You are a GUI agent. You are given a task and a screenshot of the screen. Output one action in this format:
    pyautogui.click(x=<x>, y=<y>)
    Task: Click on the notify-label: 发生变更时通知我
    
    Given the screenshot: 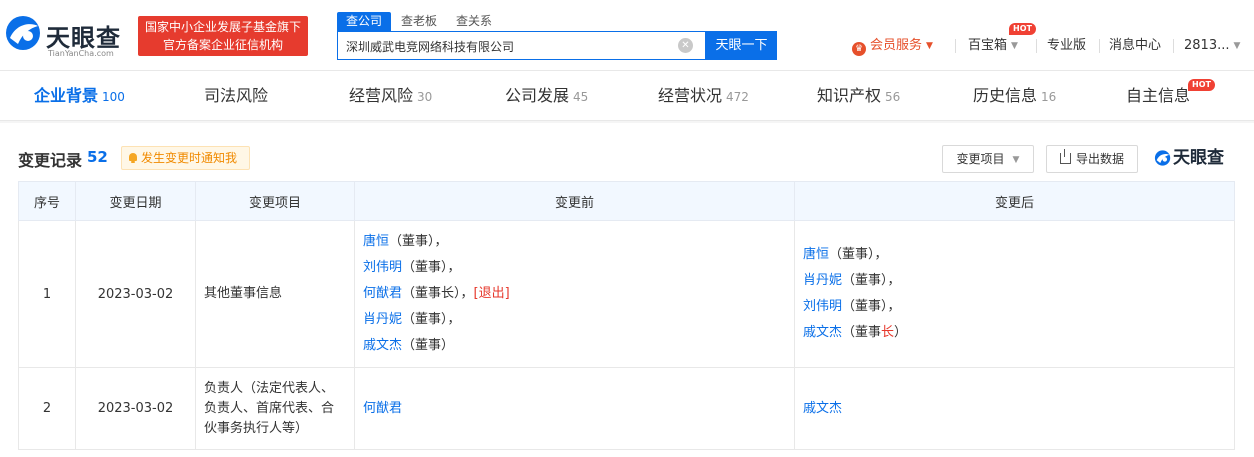 What is the action you would take?
    pyautogui.click(x=189, y=158)
    